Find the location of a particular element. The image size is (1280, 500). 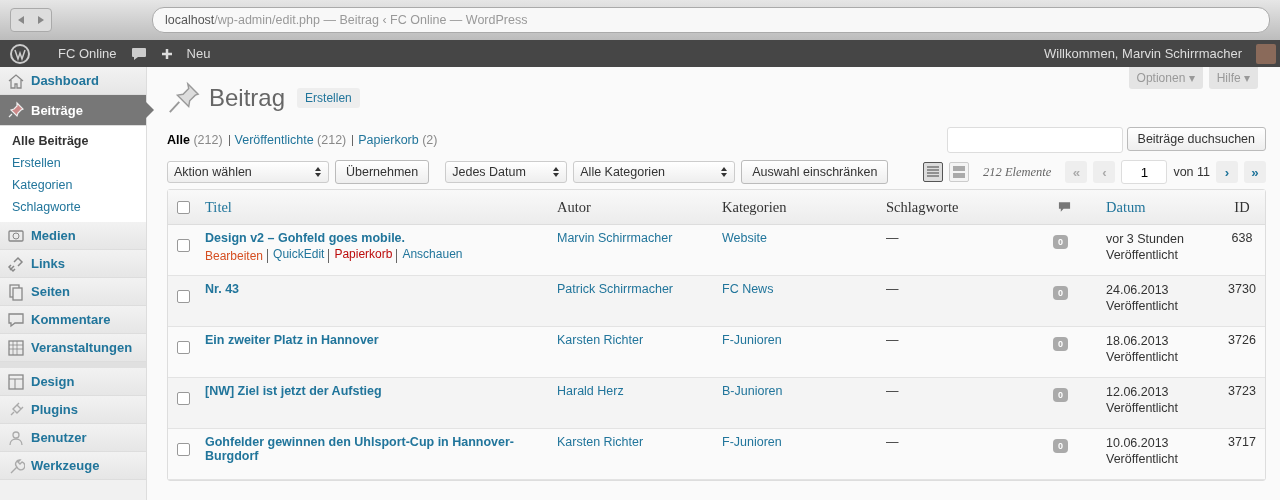

bulk-action-select: Aktion wählen is located at coordinates (248, 172).